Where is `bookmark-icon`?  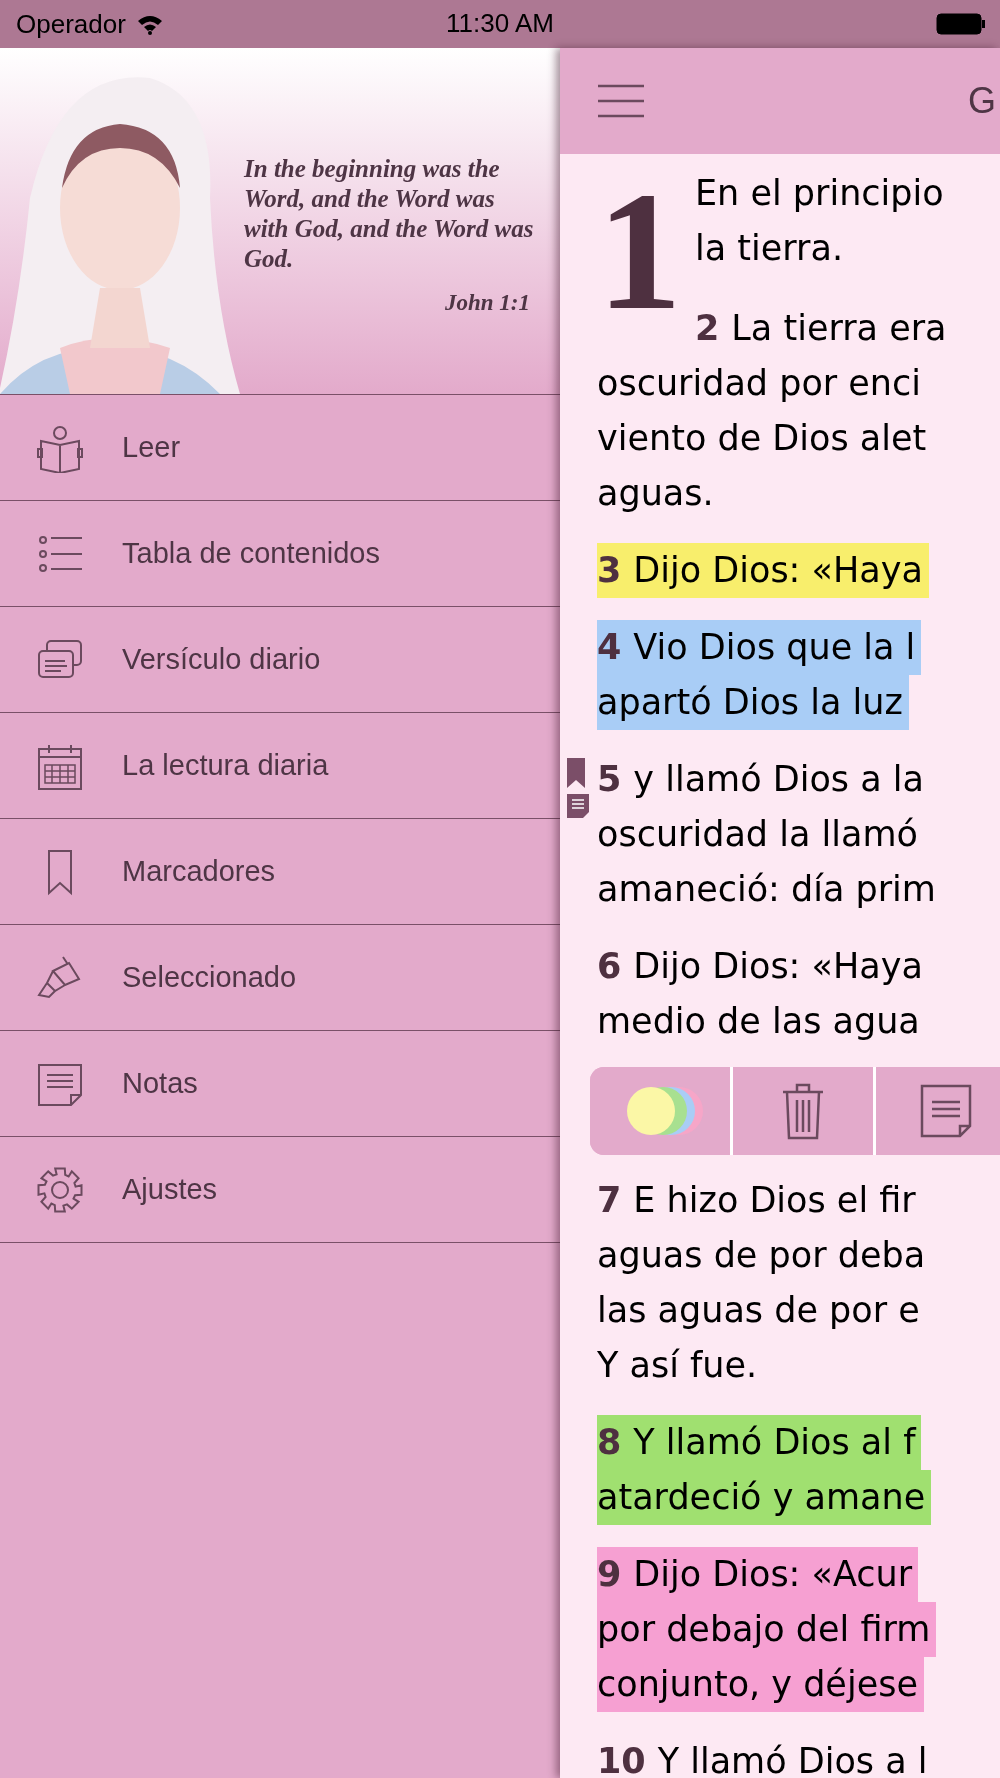
bookmark-icon is located at coordinates (576, 773).